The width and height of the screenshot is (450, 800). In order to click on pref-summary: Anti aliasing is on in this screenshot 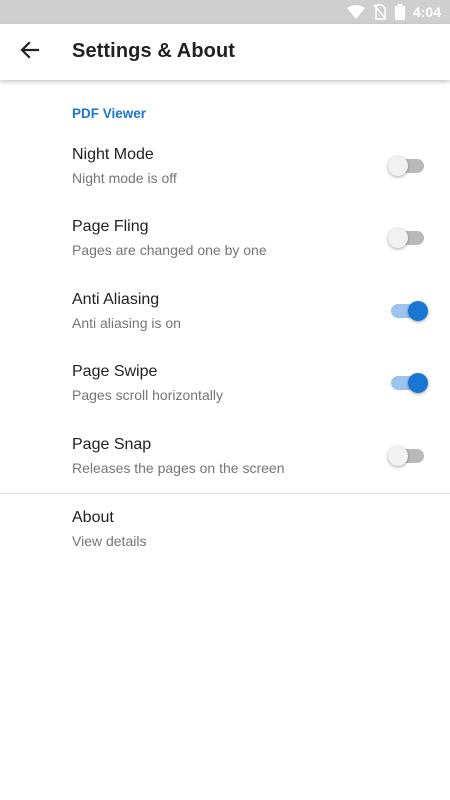, I will do `click(126, 323)`.